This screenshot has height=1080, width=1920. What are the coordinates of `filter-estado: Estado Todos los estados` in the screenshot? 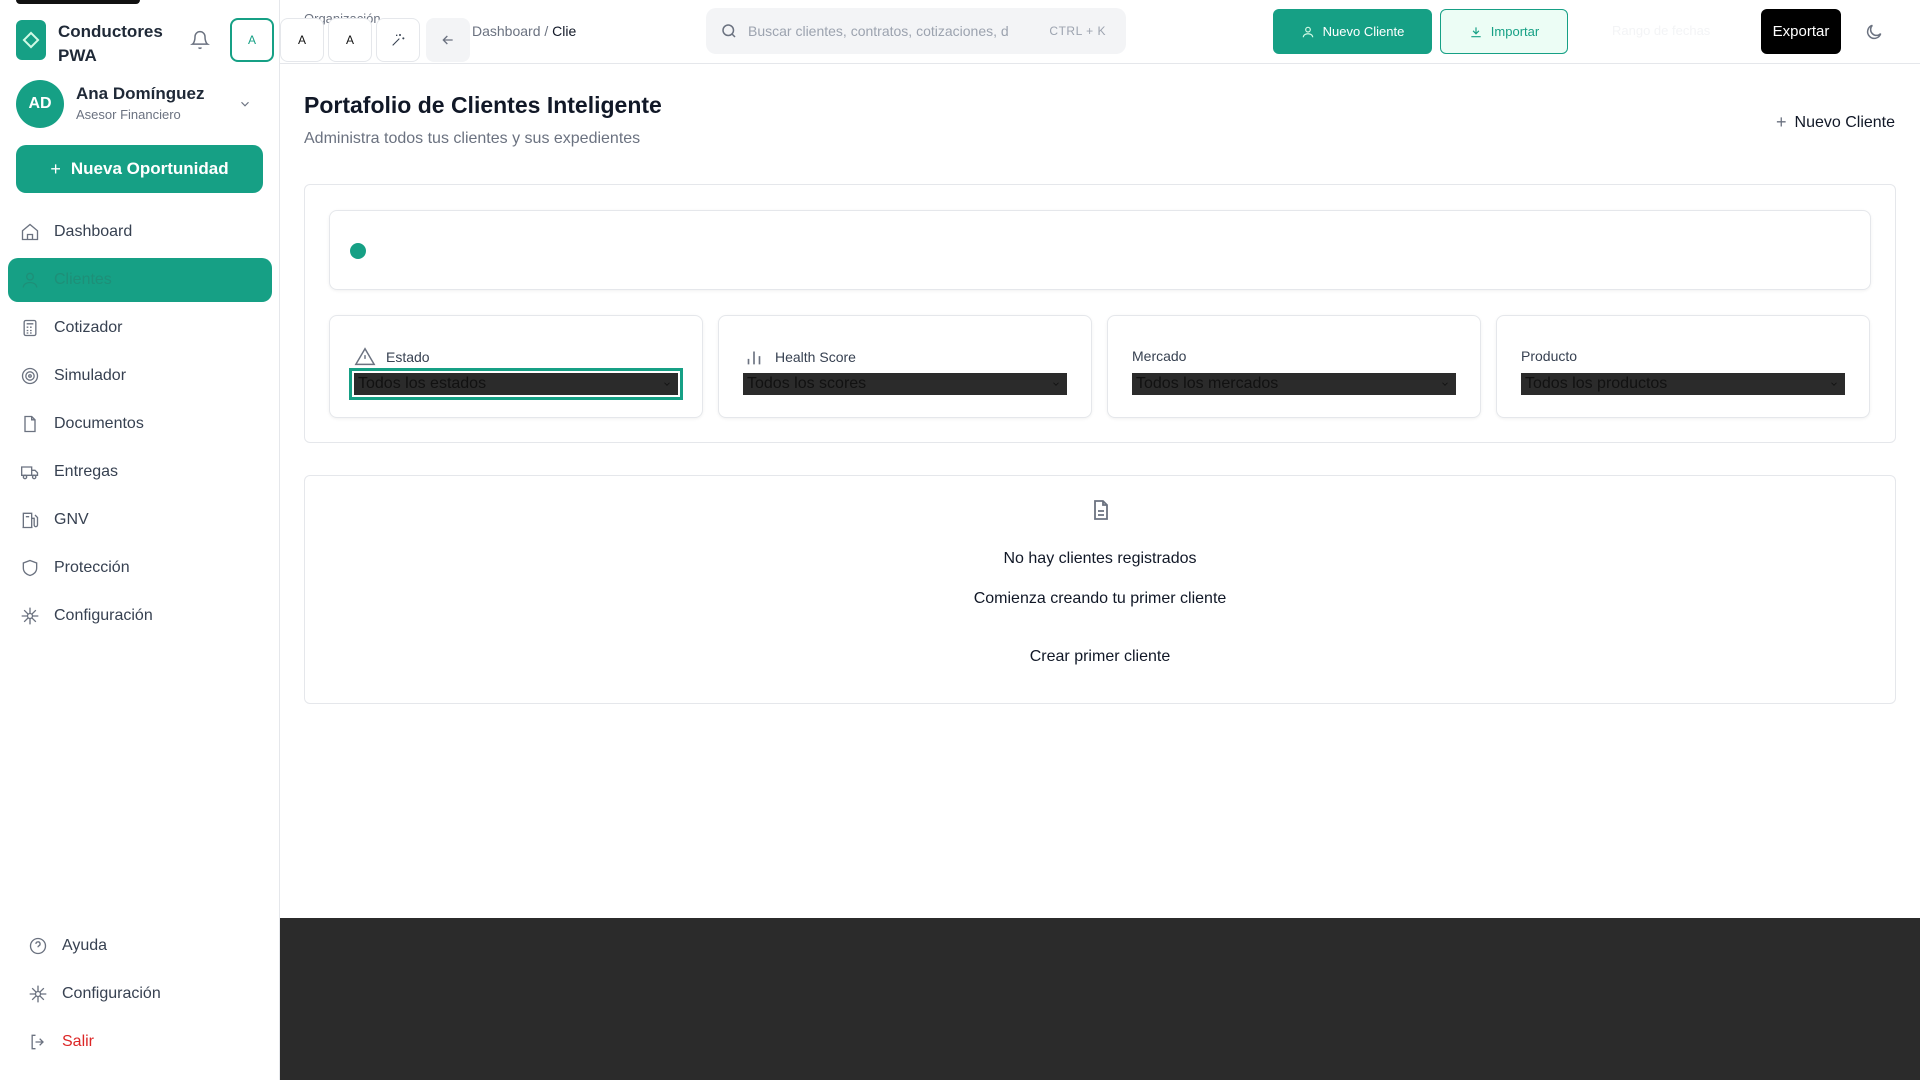 It's located at (516, 366).